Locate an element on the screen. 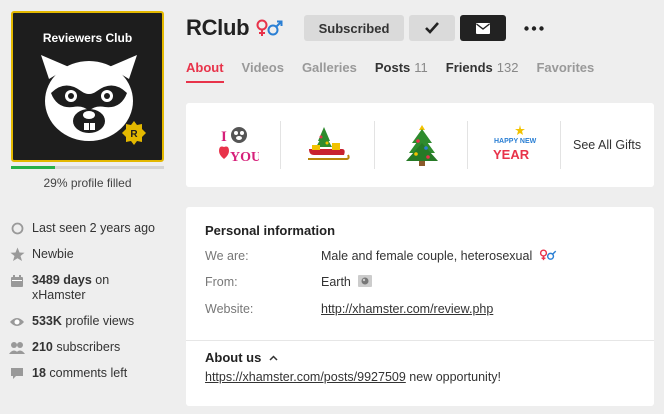  stat-days-text: 3489 days on xHamster is located at coordinates (71, 287).